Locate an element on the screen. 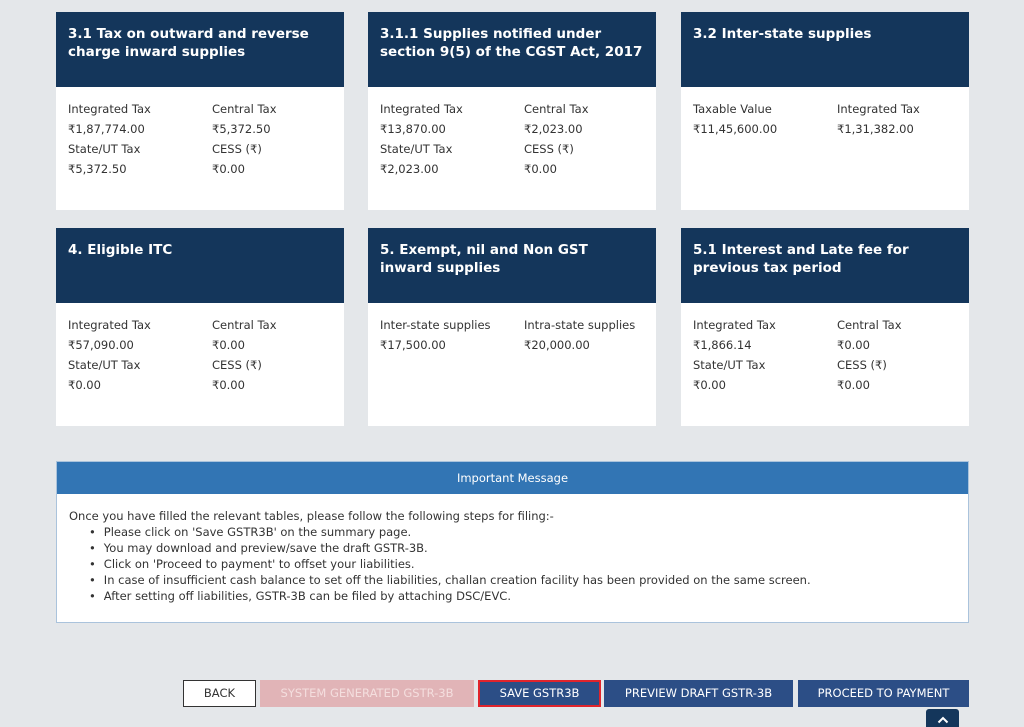  chevron-up-icon is located at coordinates (943, 718).